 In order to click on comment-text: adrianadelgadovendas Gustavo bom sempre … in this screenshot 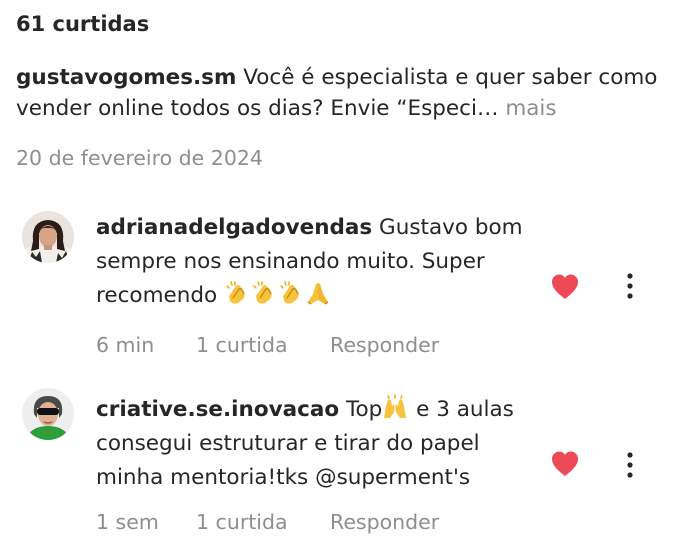, I will do `click(316, 262)`.